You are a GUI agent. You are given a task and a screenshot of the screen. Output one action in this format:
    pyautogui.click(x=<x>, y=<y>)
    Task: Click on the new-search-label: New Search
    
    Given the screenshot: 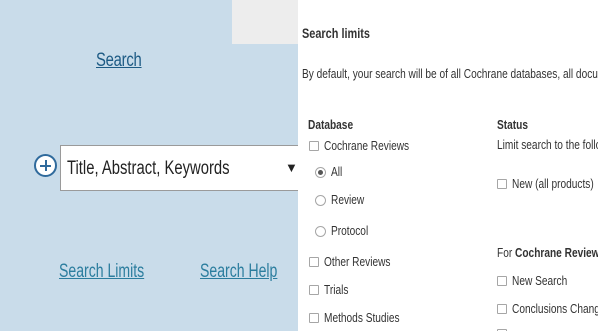 What is the action you would take?
    pyautogui.click(x=540, y=280)
    